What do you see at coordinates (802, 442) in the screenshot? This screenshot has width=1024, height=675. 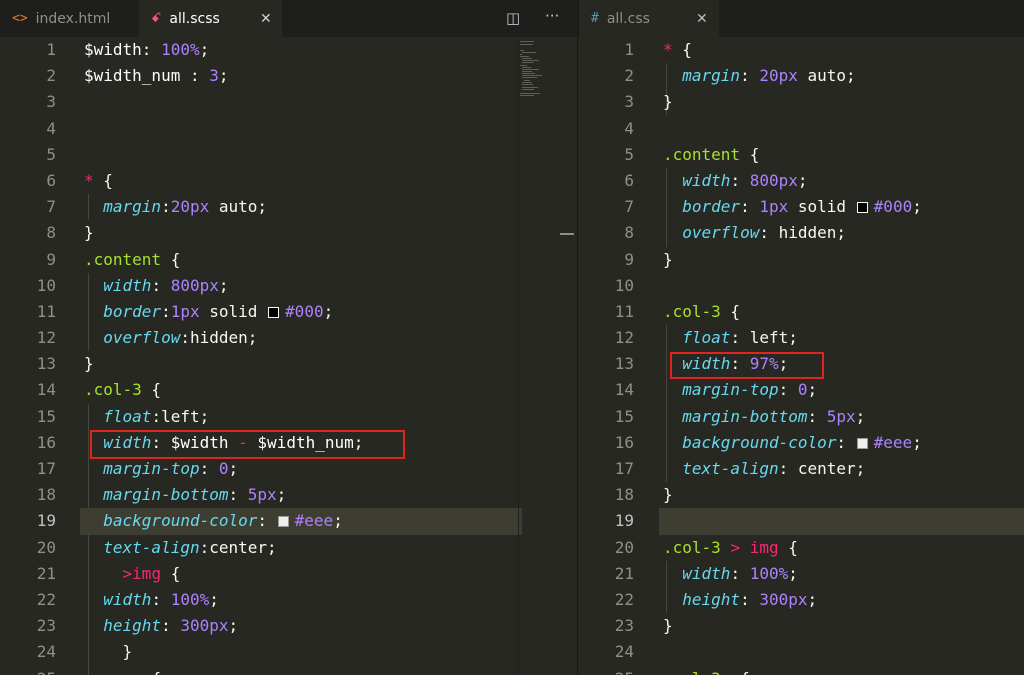 I see `code-line: background-color: #eee;` at bounding box center [802, 442].